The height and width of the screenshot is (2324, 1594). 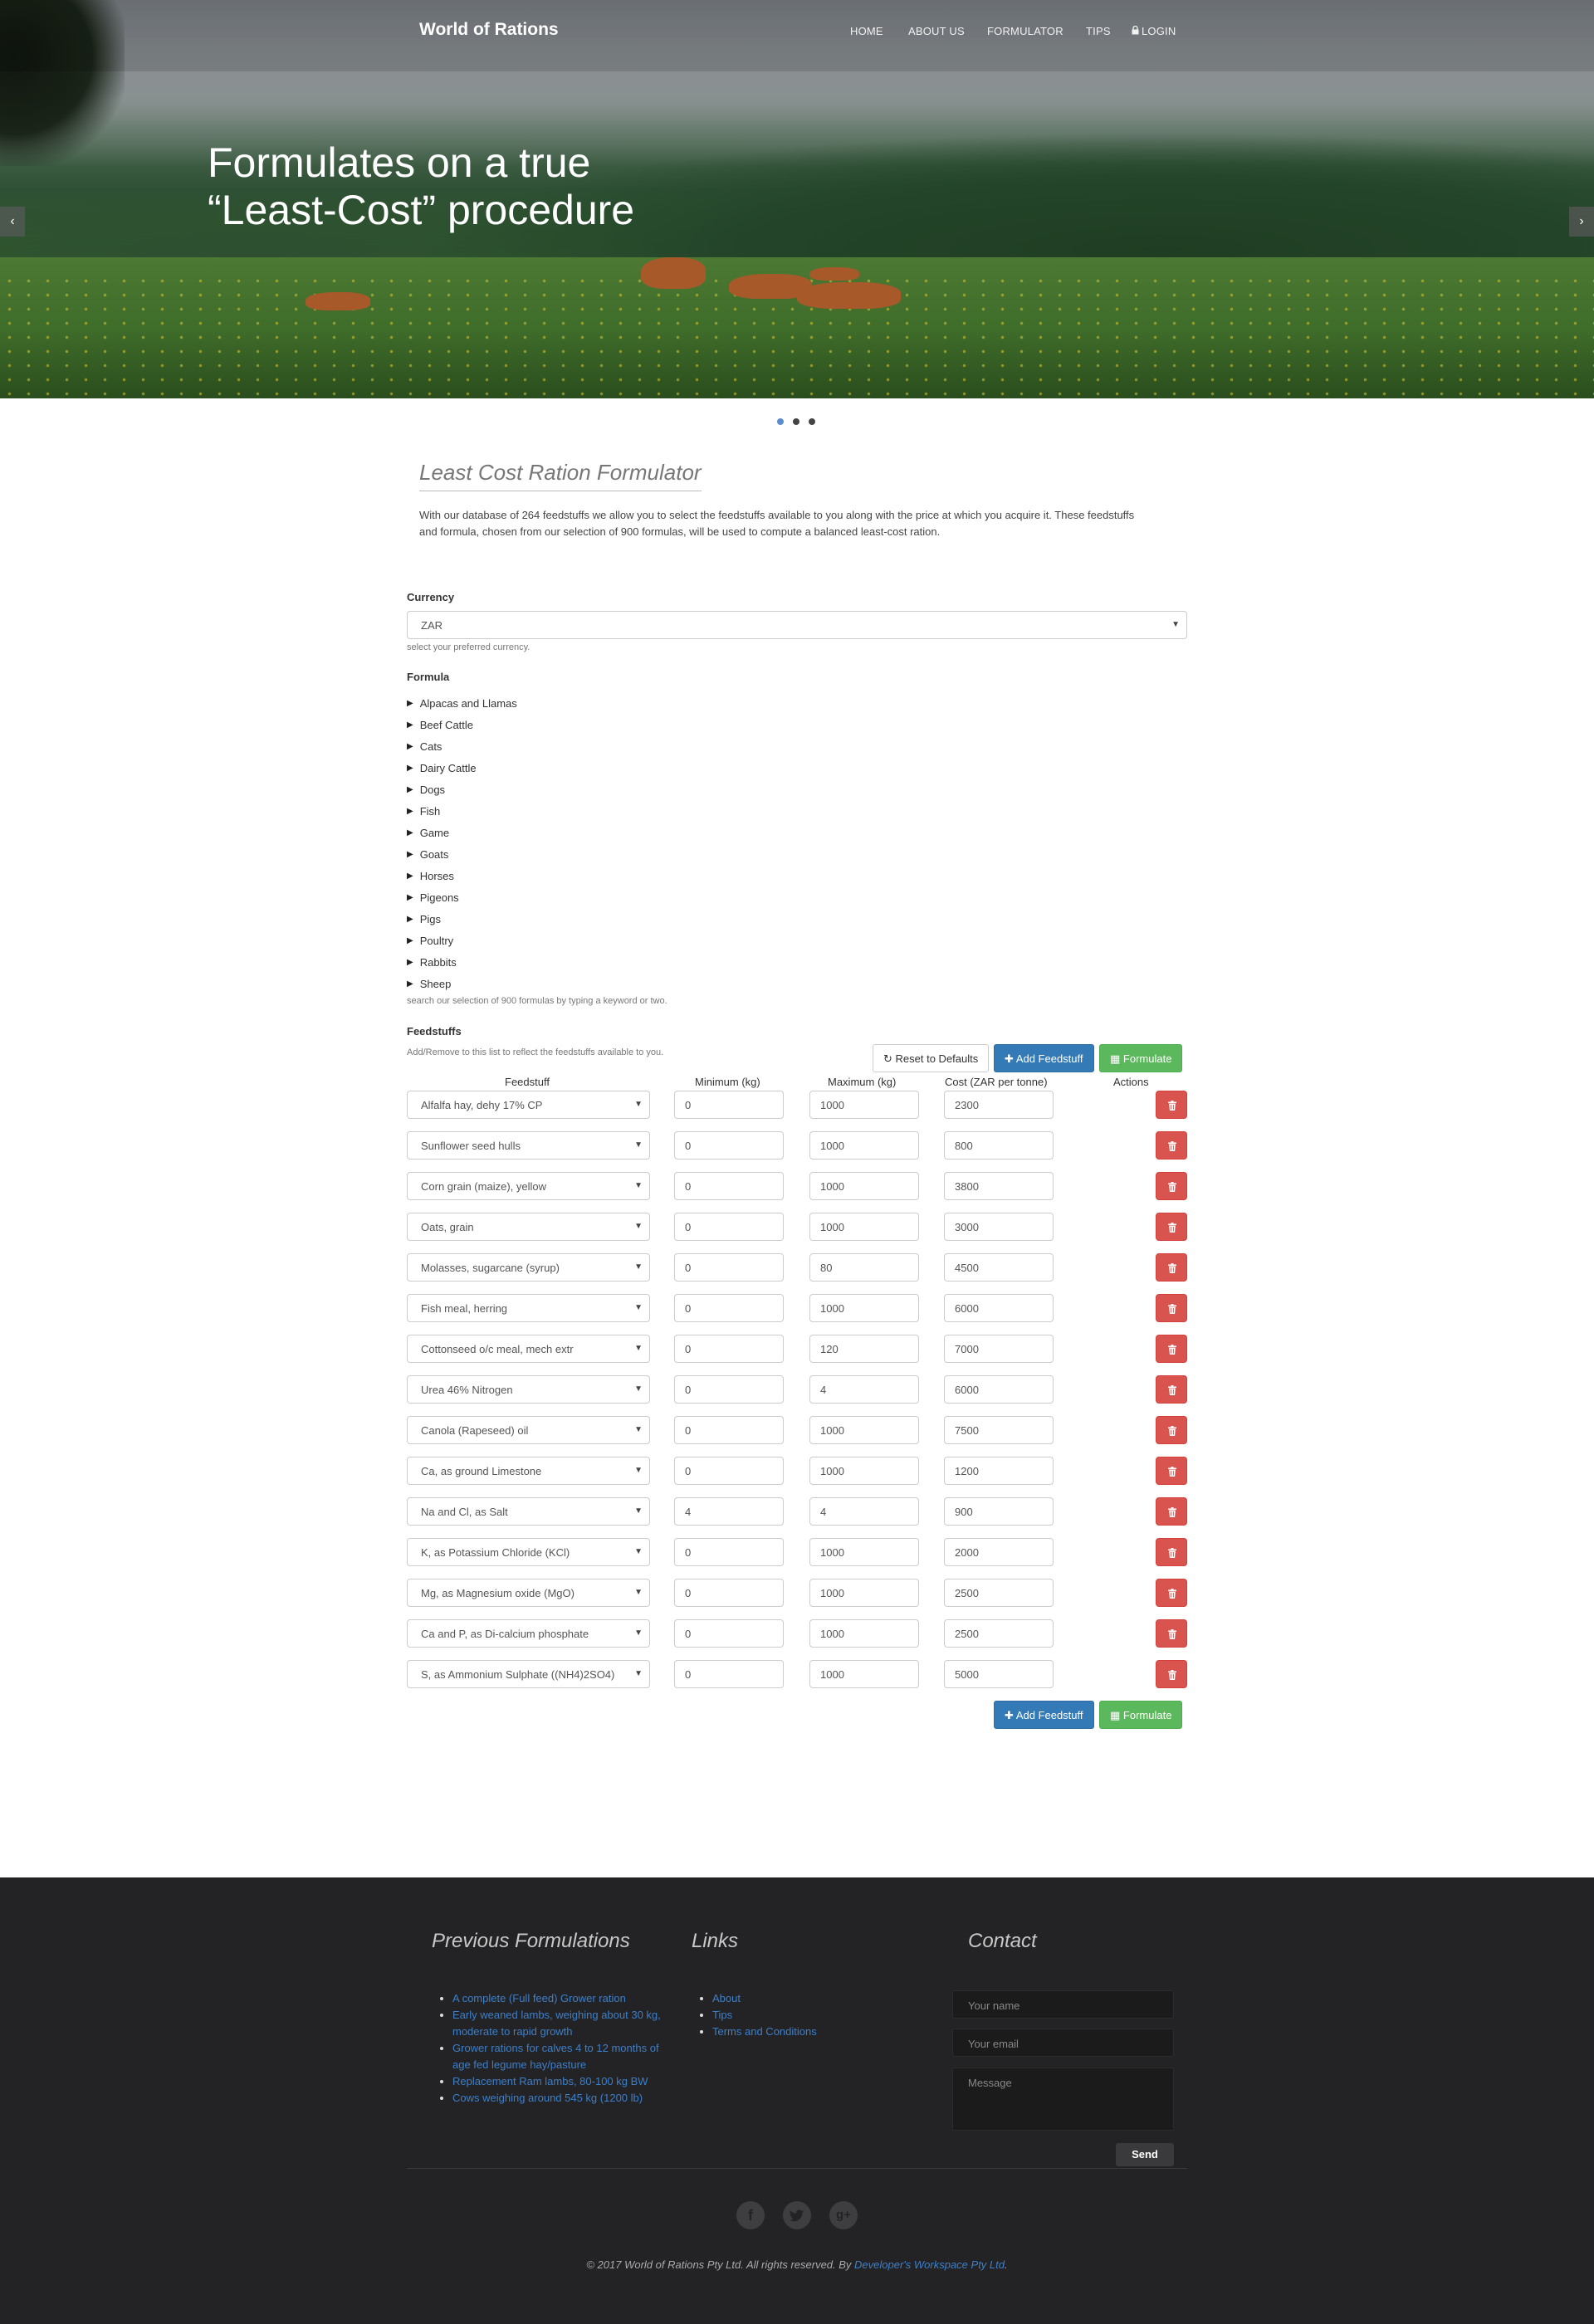 What do you see at coordinates (528, 1471) in the screenshot?
I see `feedstuff-select: Ca, as ground Limestone ▼` at bounding box center [528, 1471].